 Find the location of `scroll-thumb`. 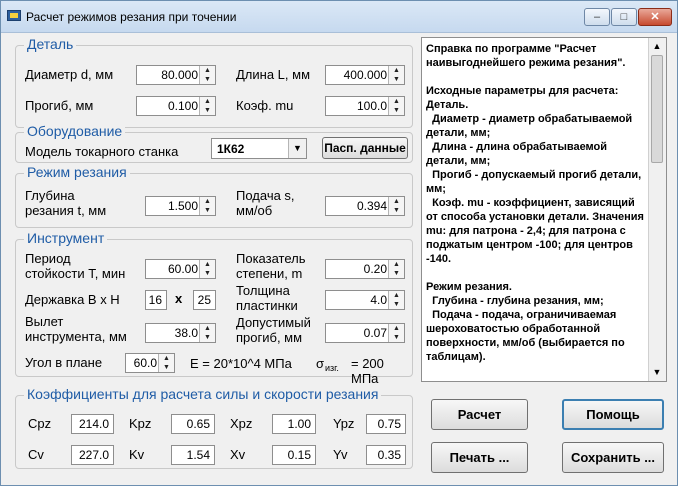

scroll-thumb is located at coordinates (657, 109).